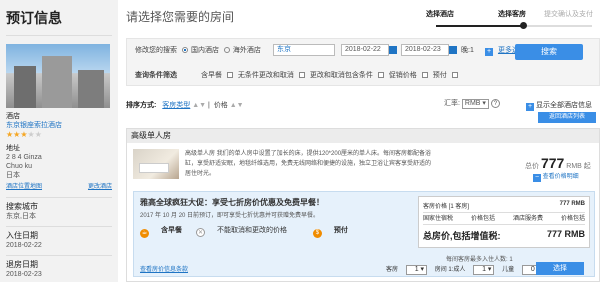 This screenshot has height=282, width=600. Describe the element at coordinates (560, 268) in the screenshot. I see `select-room-button: 选择` at that location.